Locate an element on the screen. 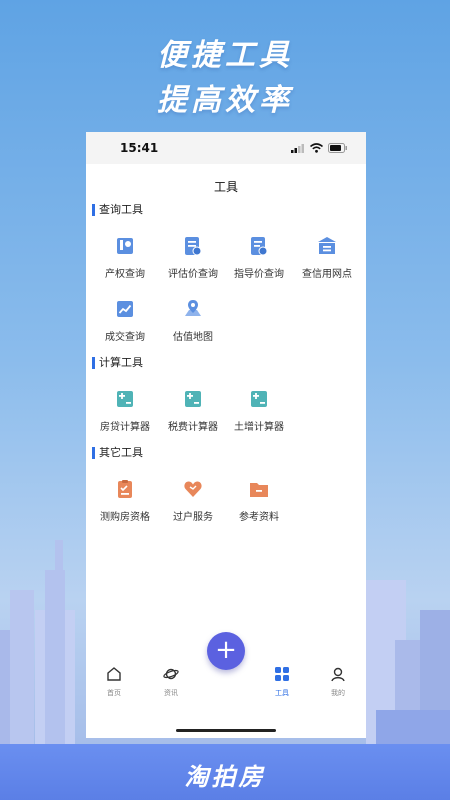 The image size is (450, 800). bottom-tab-bar: 首页 资讯 工具 我的 is located at coordinates (226, 680).